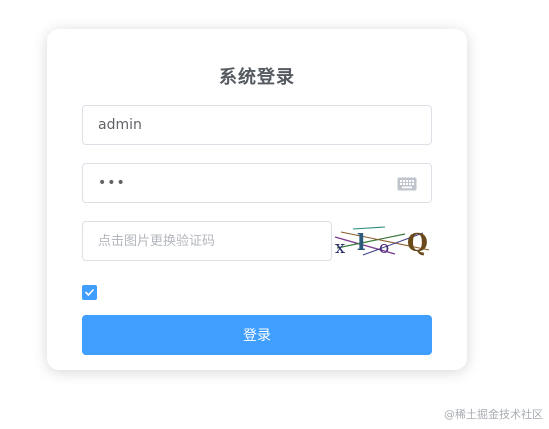 The height and width of the screenshot is (429, 549). I want to click on username-field, so click(257, 125).